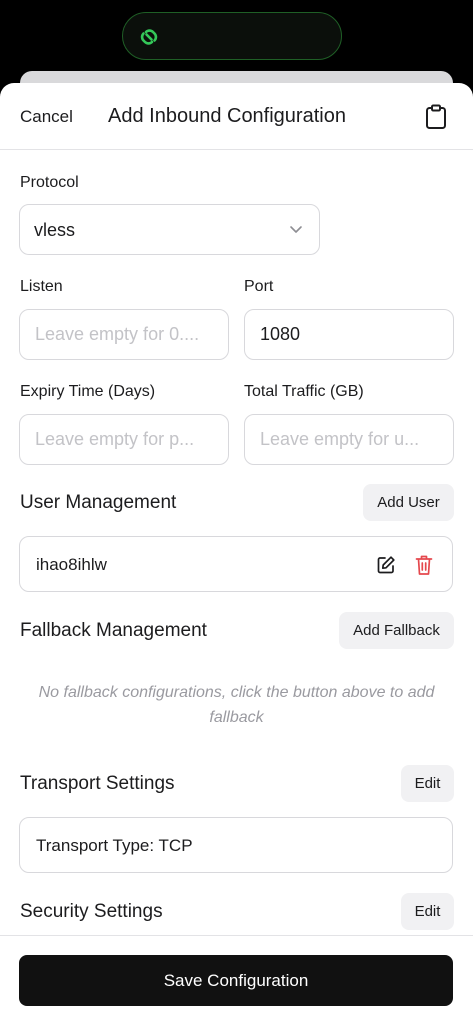 The image size is (473, 1024). I want to click on add-fallback-button: Add Fallback, so click(396, 630).